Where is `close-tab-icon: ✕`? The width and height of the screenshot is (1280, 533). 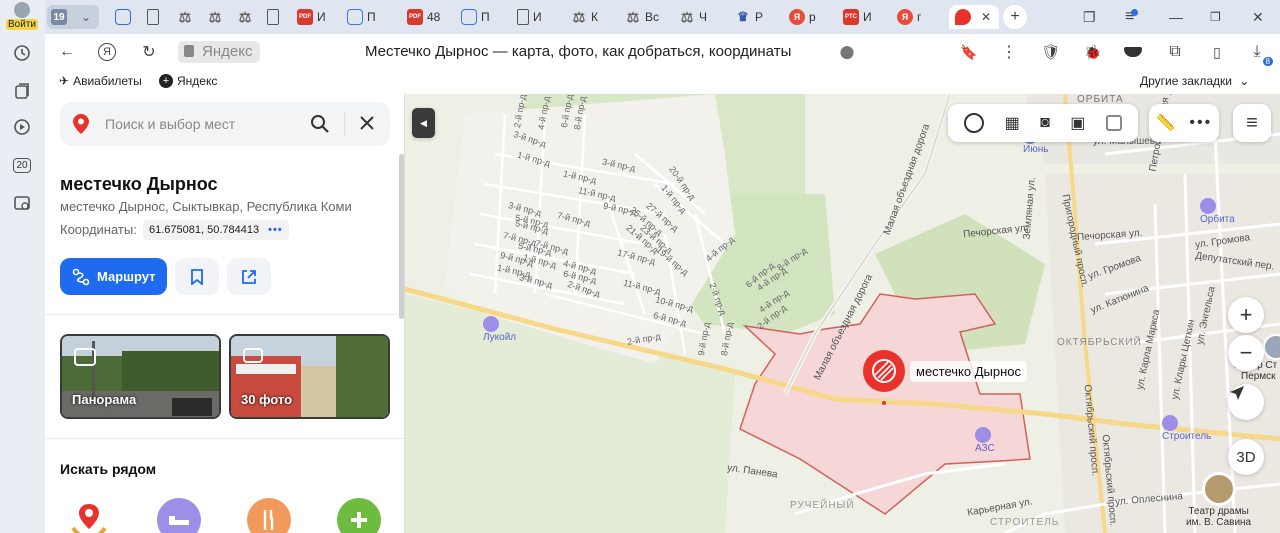
close-tab-icon: ✕ is located at coordinates (986, 17).